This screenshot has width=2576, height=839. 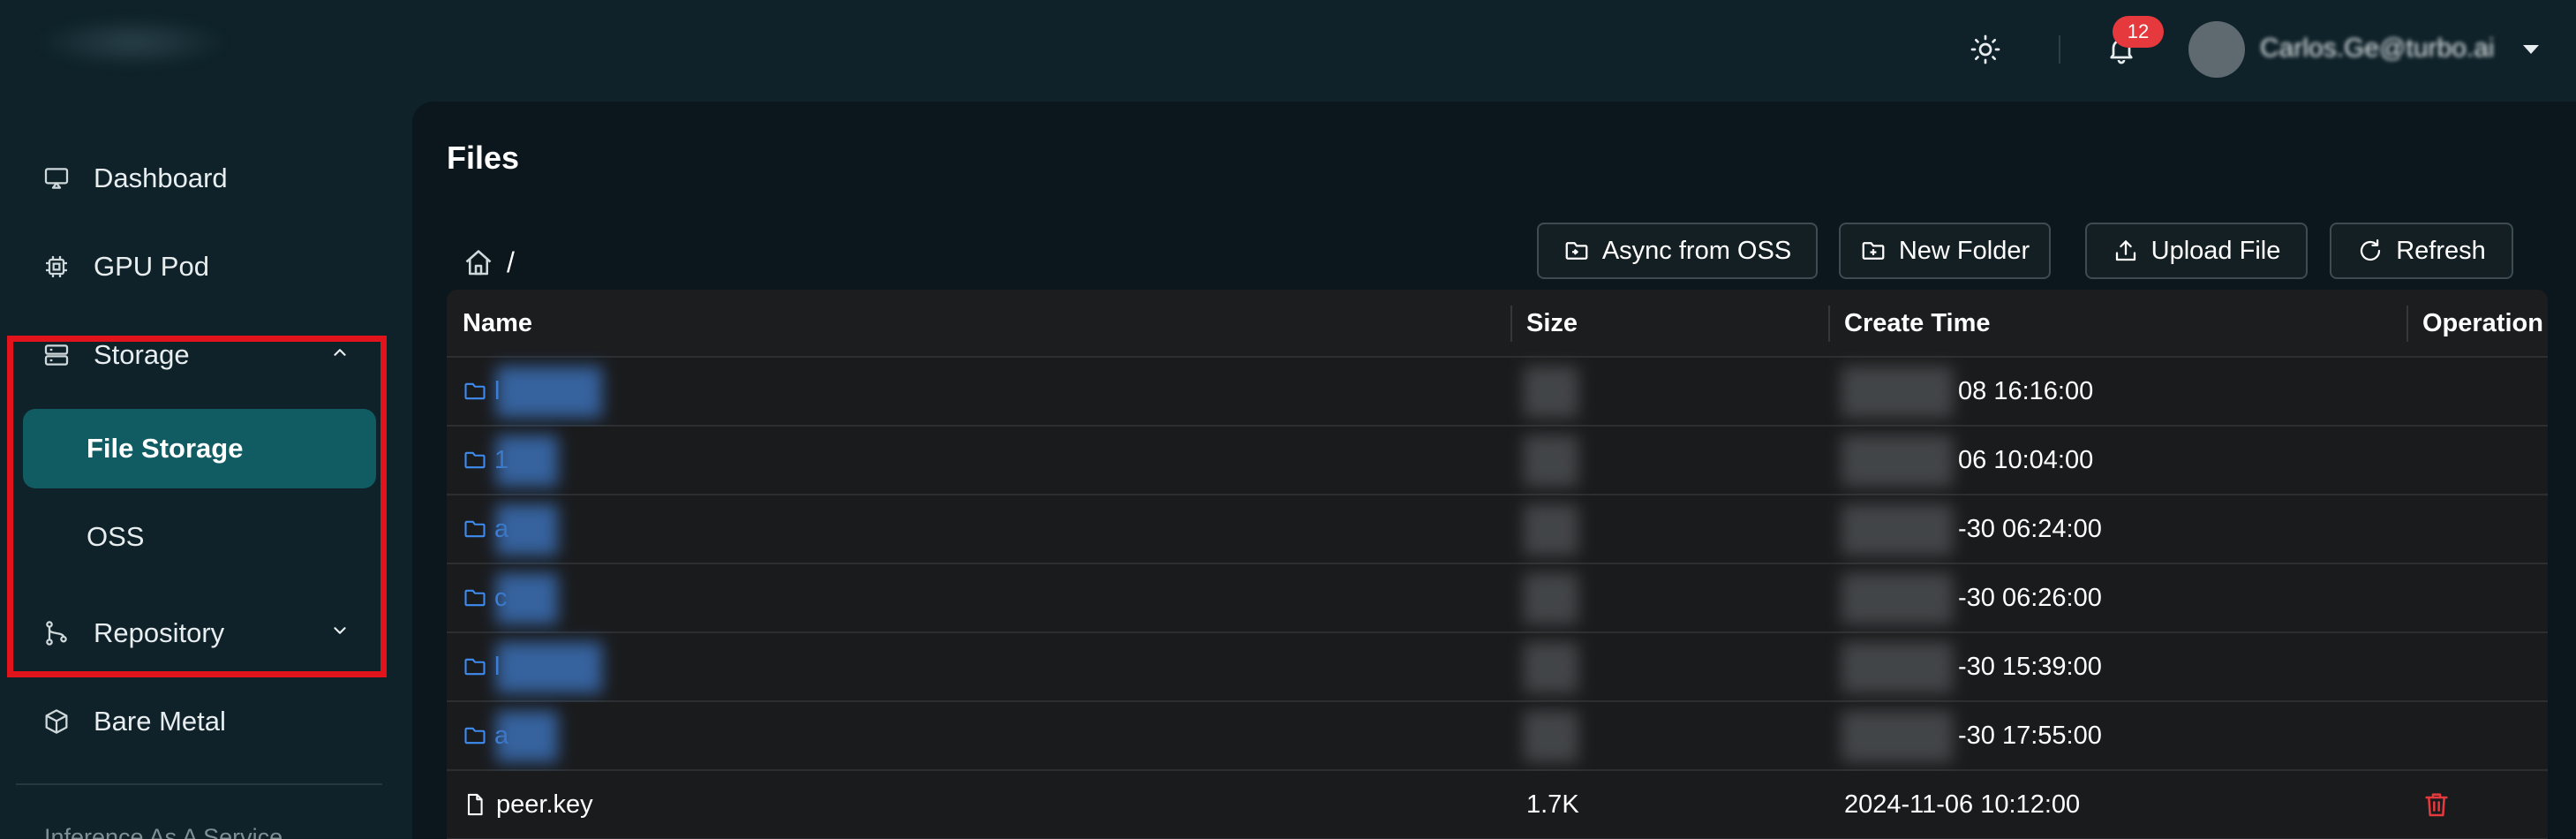 What do you see at coordinates (1498, 530) in the screenshot?
I see `table-row: a -30 06:24:00` at bounding box center [1498, 530].